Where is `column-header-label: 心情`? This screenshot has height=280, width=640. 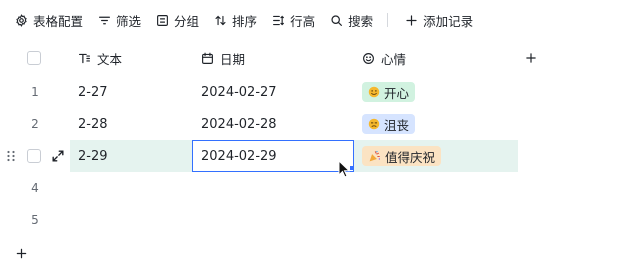
column-header-label: 心情 is located at coordinates (394, 59).